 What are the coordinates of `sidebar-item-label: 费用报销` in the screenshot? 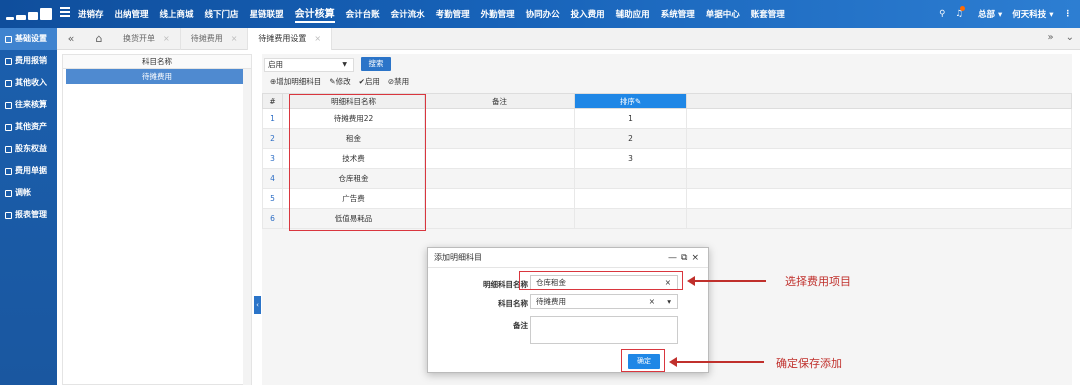 It's located at (31, 60).